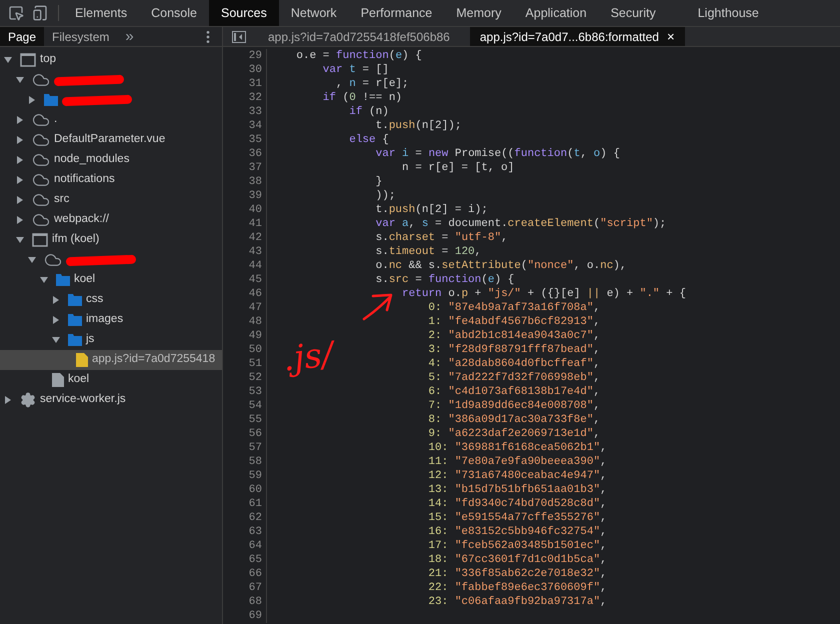 This screenshot has width=840, height=624. What do you see at coordinates (500, 266) in the screenshot?
I see `code-line: o.nc && s.setAttribute("nonce", o.nc),` at bounding box center [500, 266].